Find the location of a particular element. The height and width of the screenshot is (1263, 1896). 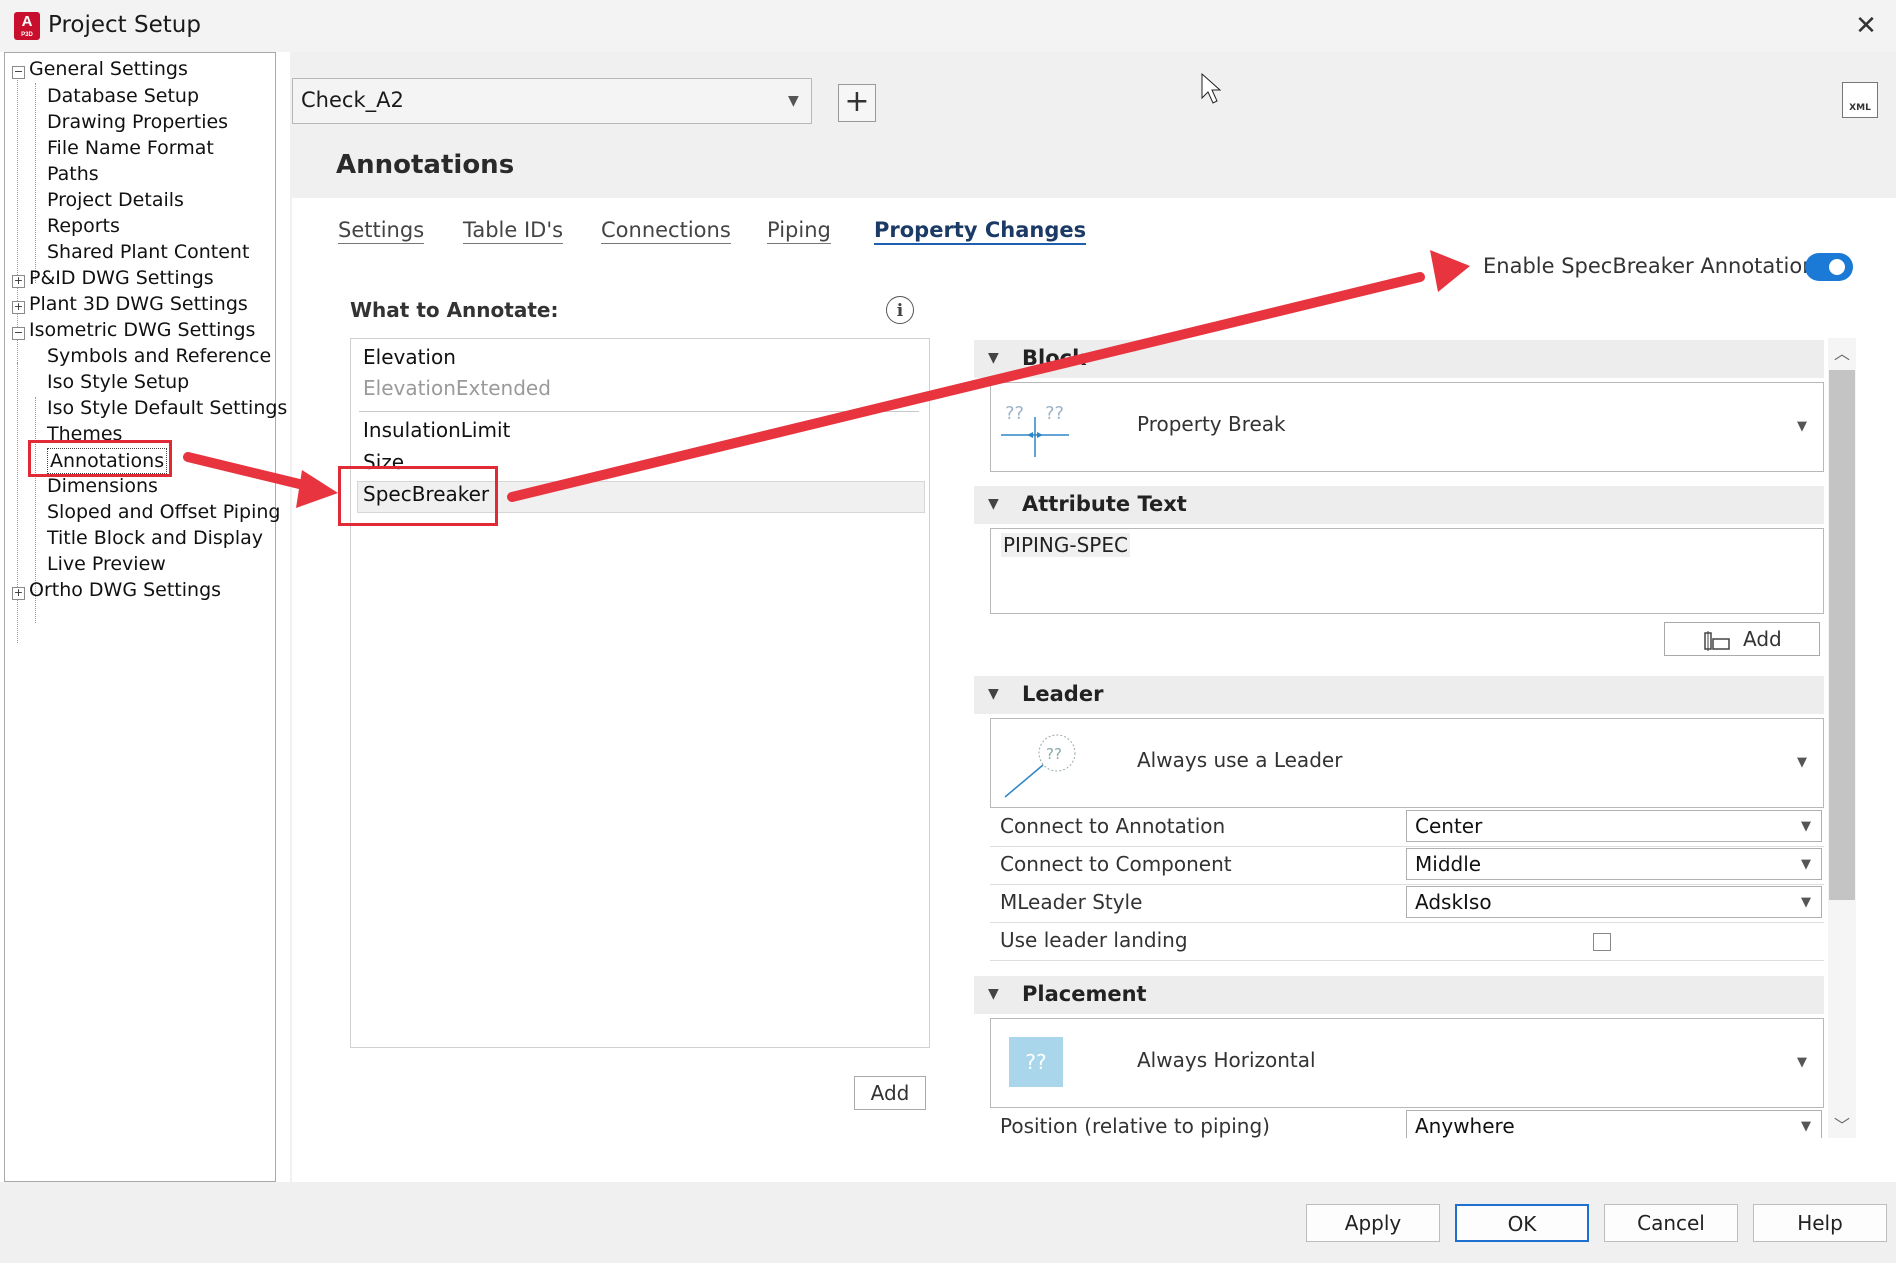

leader-row: Connect to Annotation Center ▼ is located at coordinates (1407, 827).